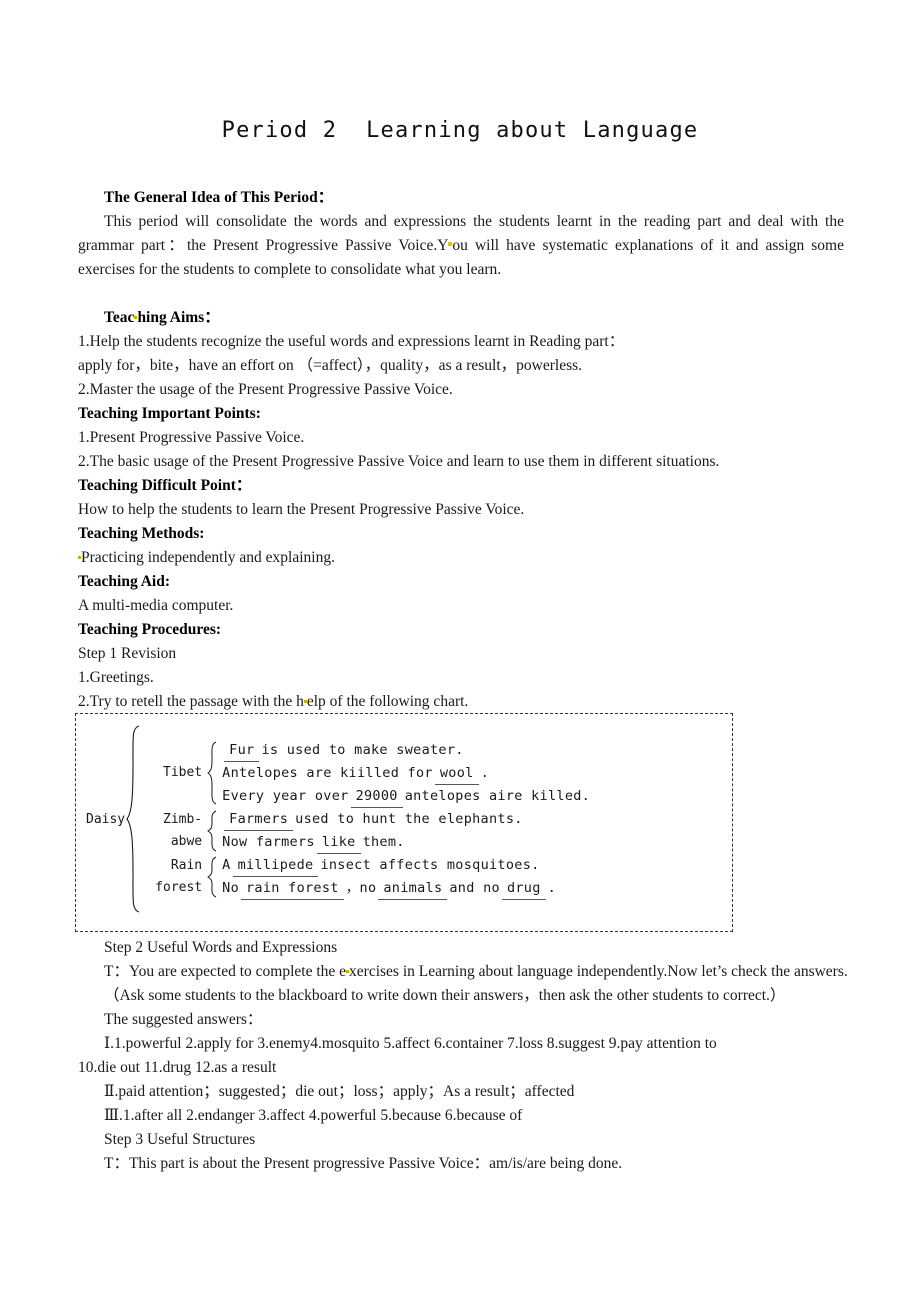  I want to click on chart-line-text: and no, so click(474, 887).